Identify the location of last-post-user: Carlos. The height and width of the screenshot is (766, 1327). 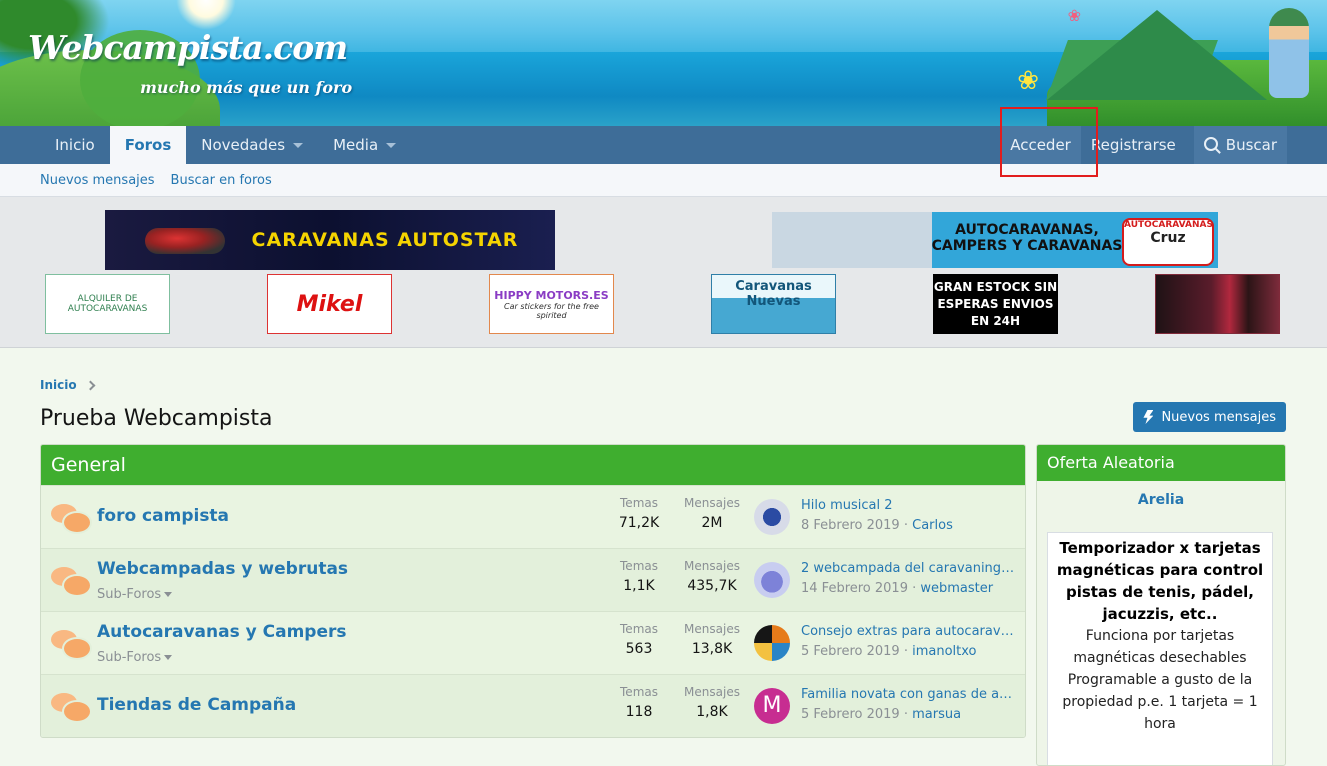
(932, 525).